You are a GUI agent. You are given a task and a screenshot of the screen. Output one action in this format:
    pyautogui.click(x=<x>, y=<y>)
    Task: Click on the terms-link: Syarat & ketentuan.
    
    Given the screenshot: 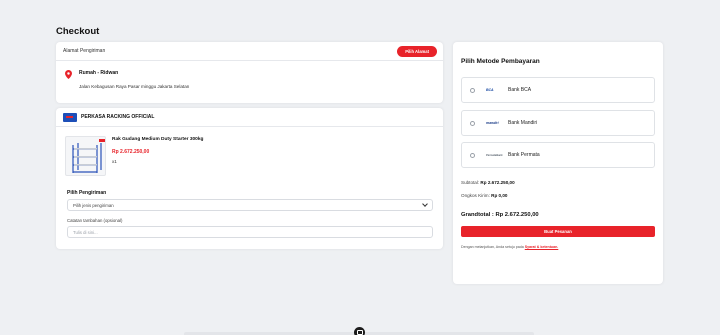 What is the action you would take?
    pyautogui.click(x=542, y=247)
    